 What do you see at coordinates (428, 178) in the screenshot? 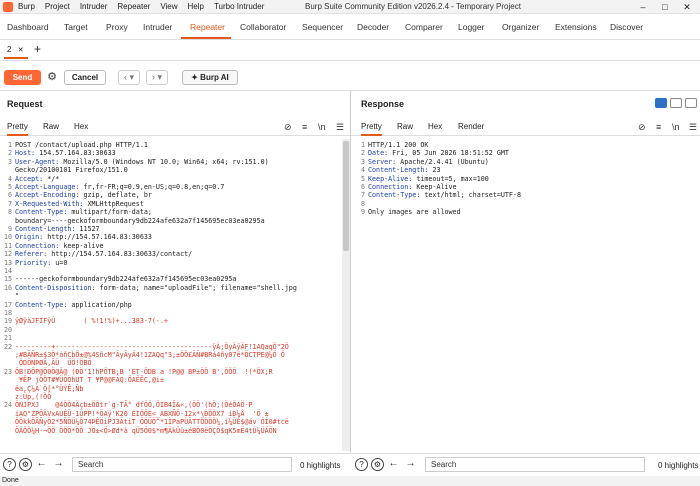
I see `response-line: Keep-Alive: timeout=5, max=100` at bounding box center [428, 178].